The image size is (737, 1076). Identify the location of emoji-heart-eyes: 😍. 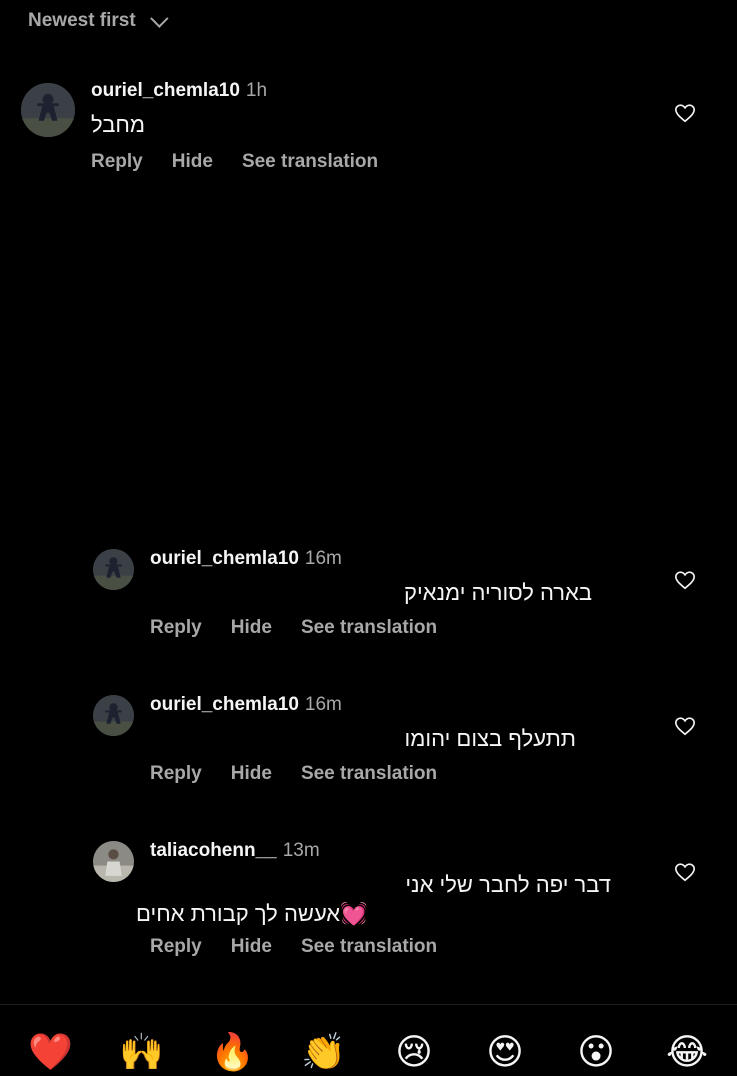
(505, 1052).